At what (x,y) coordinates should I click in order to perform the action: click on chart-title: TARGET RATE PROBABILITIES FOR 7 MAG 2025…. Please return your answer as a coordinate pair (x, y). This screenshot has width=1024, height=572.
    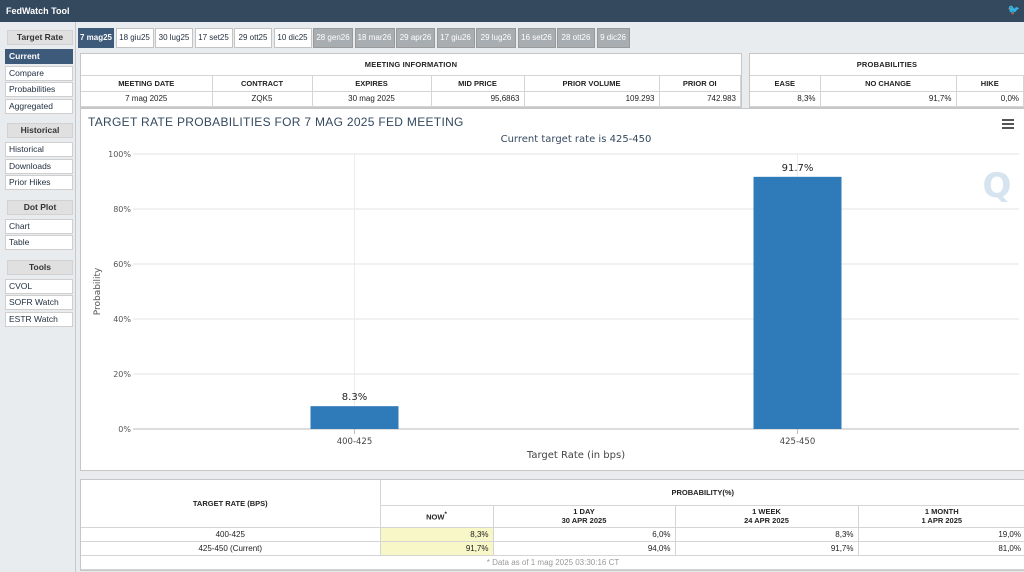
    Looking at the image, I should click on (276, 122).